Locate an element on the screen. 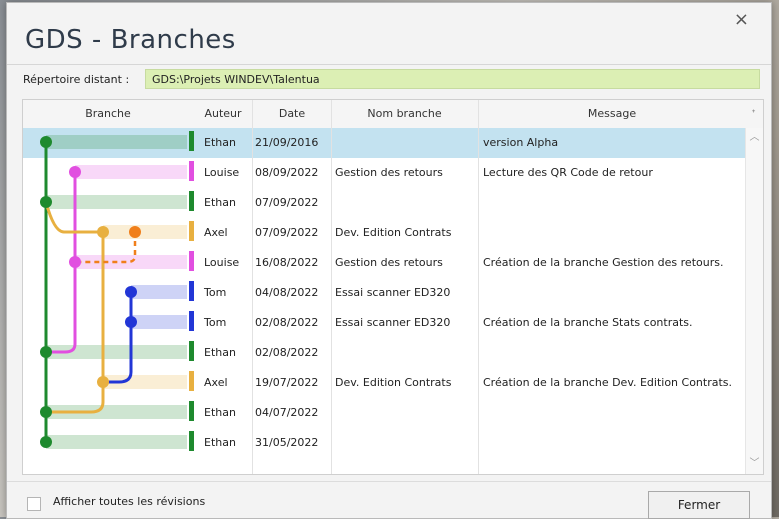 This screenshot has height=519, width=779. date-cell: 04/07/2022 is located at coordinates (287, 412).